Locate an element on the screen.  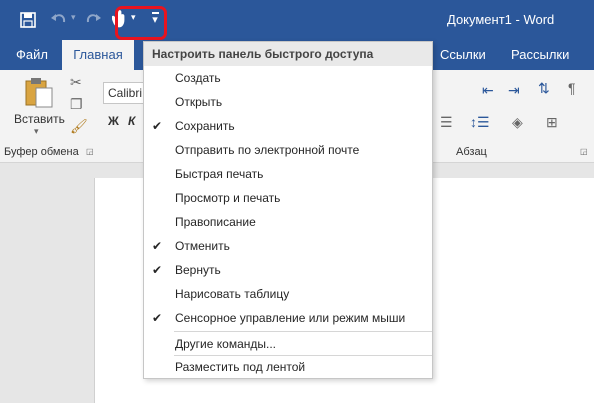
bold-button: Ж is located at coordinates (113, 121).